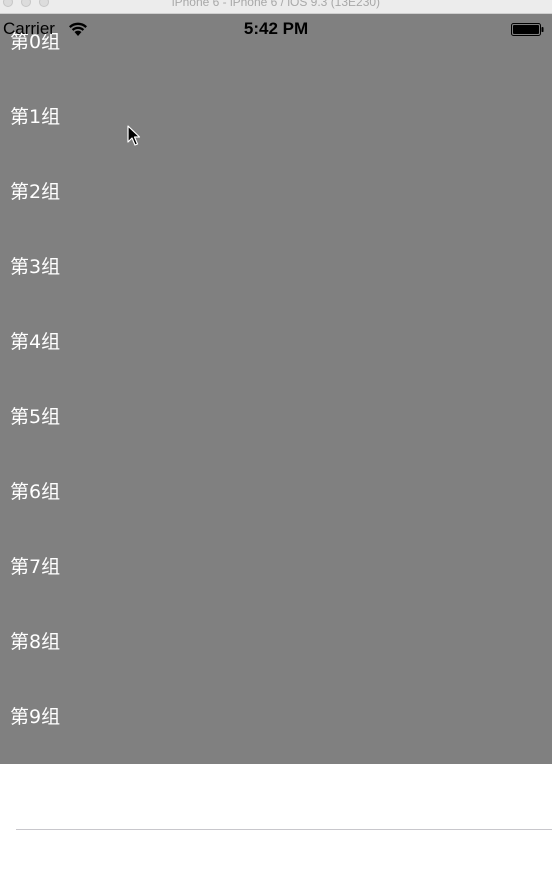 This screenshot has width=552, height=872. I want to click on table-view-background, so click(276, 818).